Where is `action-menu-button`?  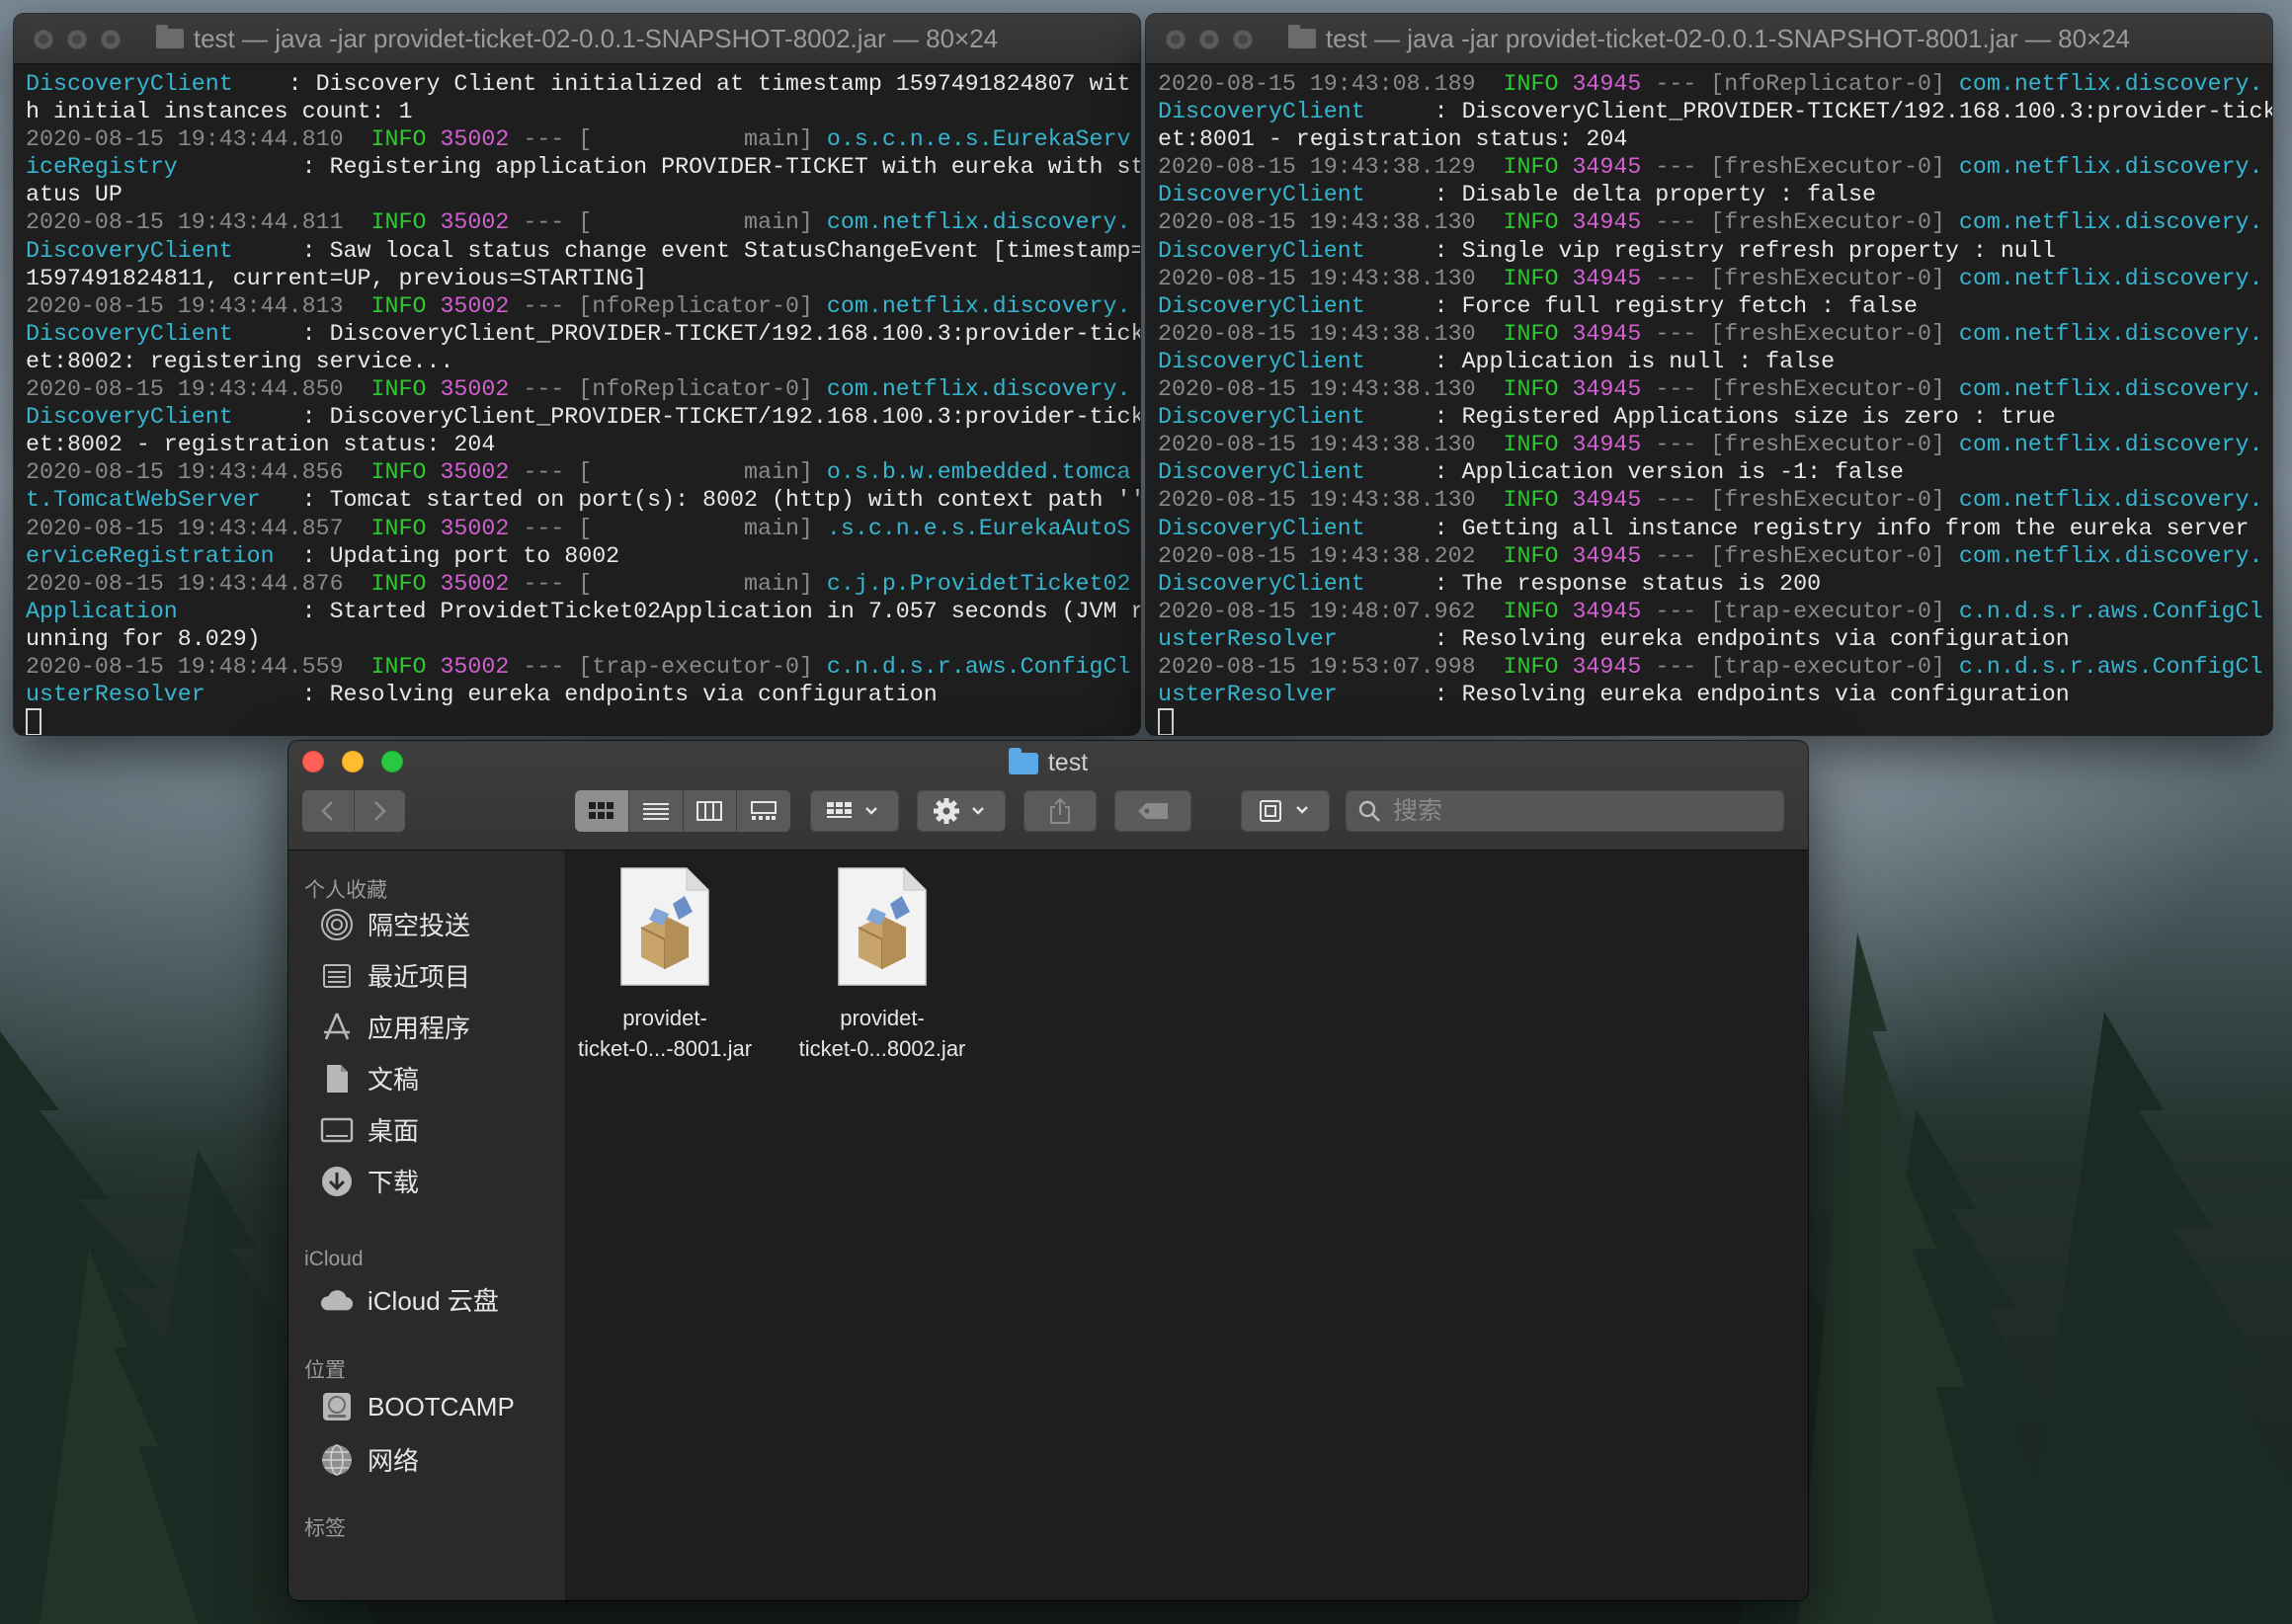 action-menu-button is located at coordinates (962, 811).